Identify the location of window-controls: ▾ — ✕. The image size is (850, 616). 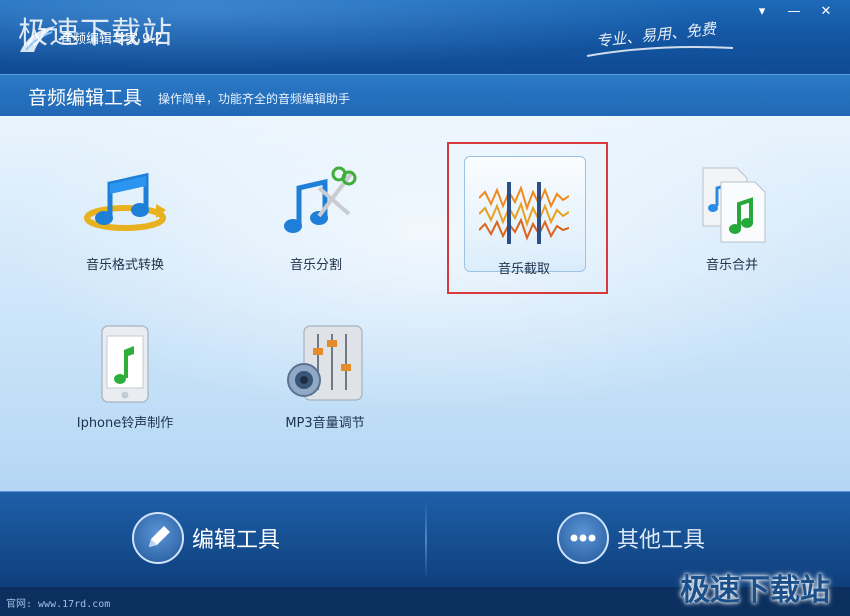
(794, 12).